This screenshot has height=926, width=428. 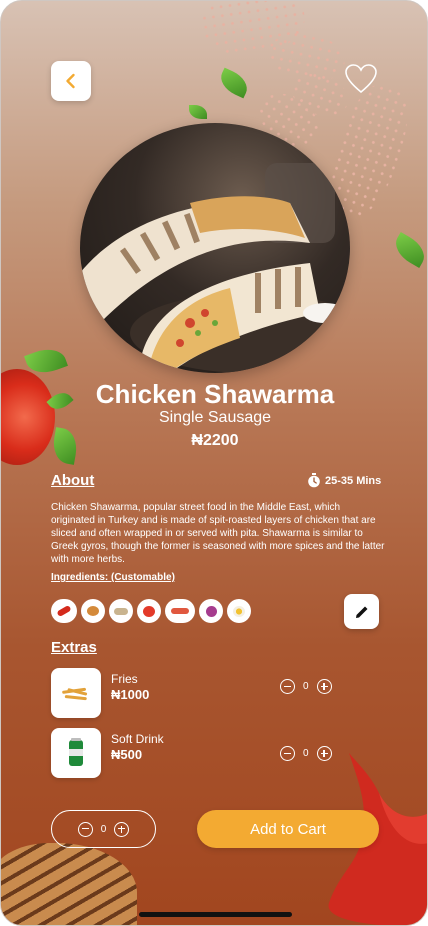 I want to click on extra-price: ₦500, so click(x=127, y=754).